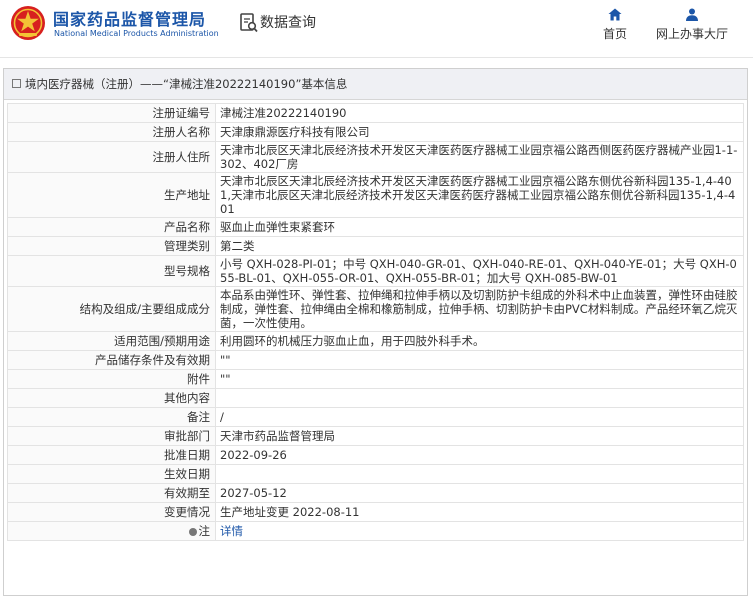 Image resolution: width=753 pixels, height=608 pixels. Describe the element at coordinates (111, 132) in the screenshot. I see `field-label: 注册人名称` at that location.